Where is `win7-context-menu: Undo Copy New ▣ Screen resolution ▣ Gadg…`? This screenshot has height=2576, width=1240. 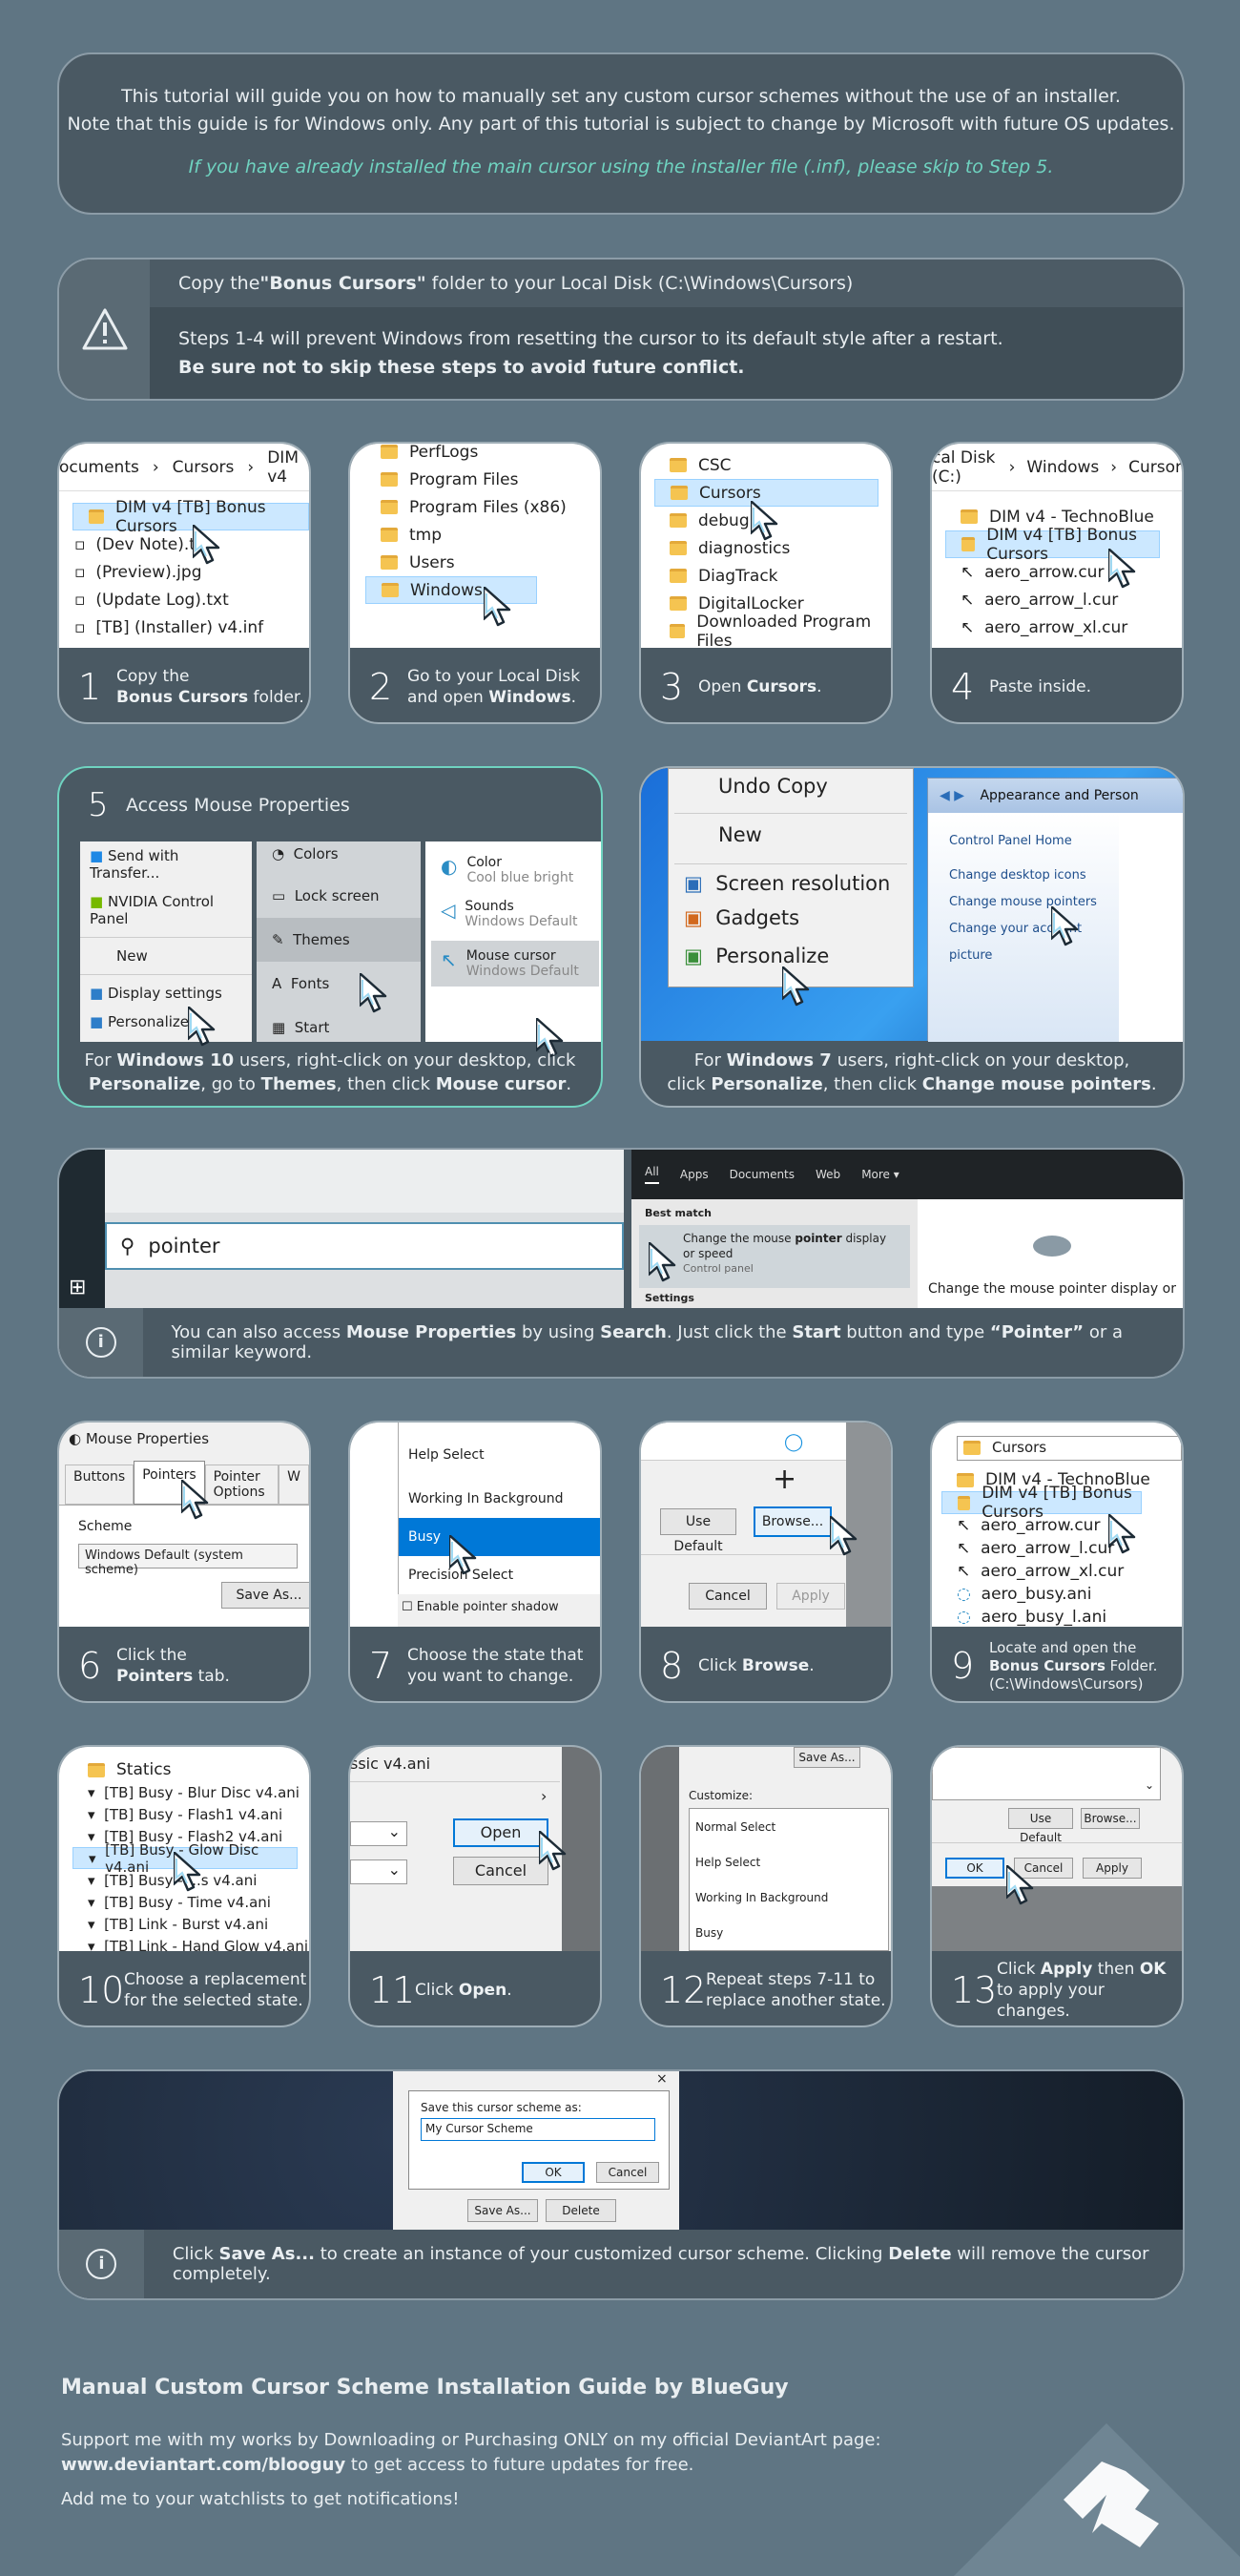
win7-context-menu: Undo Copy New ▣ Screen resolution ▣ Gadg… is located at coordinates (791, 877).